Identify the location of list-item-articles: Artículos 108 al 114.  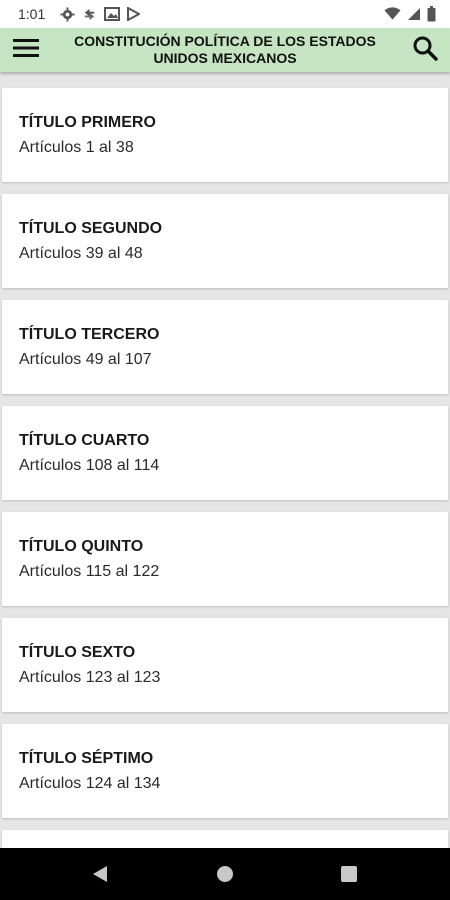
(89, 465).